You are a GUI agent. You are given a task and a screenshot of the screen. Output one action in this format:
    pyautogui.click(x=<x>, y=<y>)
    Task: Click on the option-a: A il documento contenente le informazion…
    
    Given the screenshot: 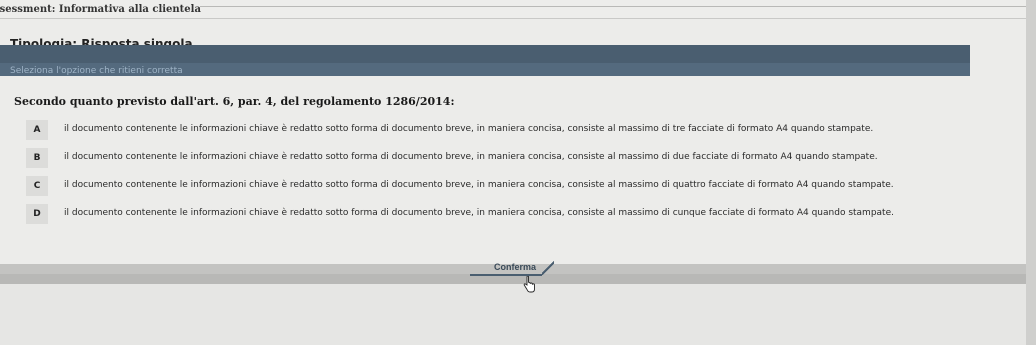 What is the action you would take?
    pyautogui.click(x=510, y=132)
    